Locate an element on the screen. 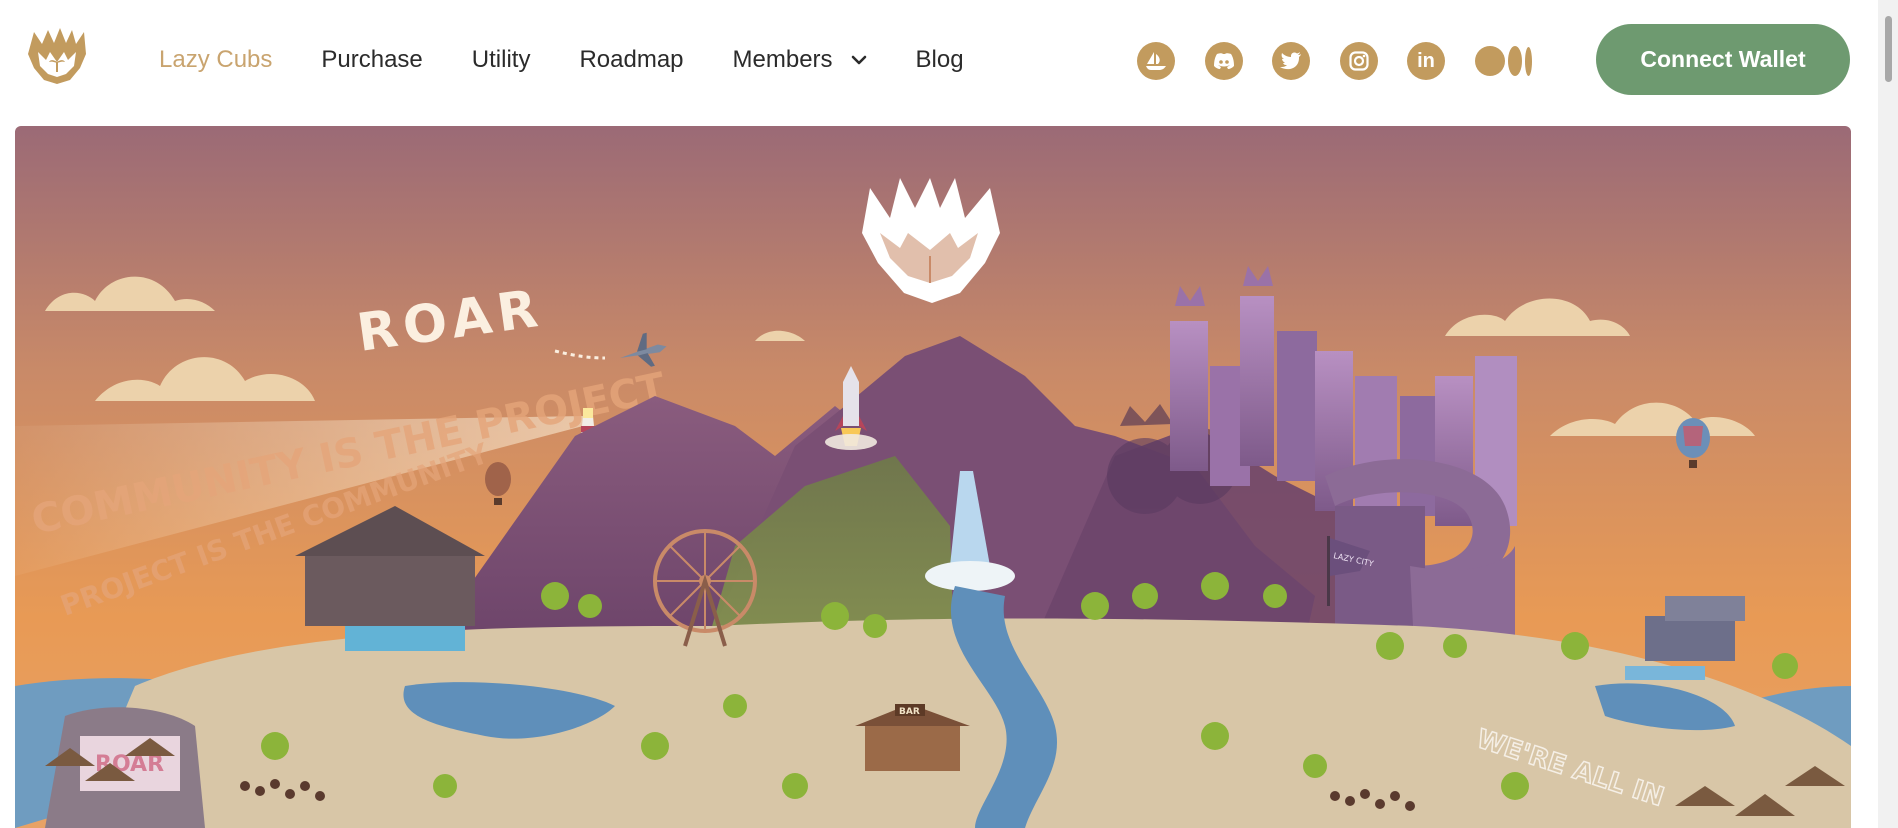 Image resolution: width=1898 pixels, height=828 pixels. twitter-bird-icon is located at coordinates (1291, 61).